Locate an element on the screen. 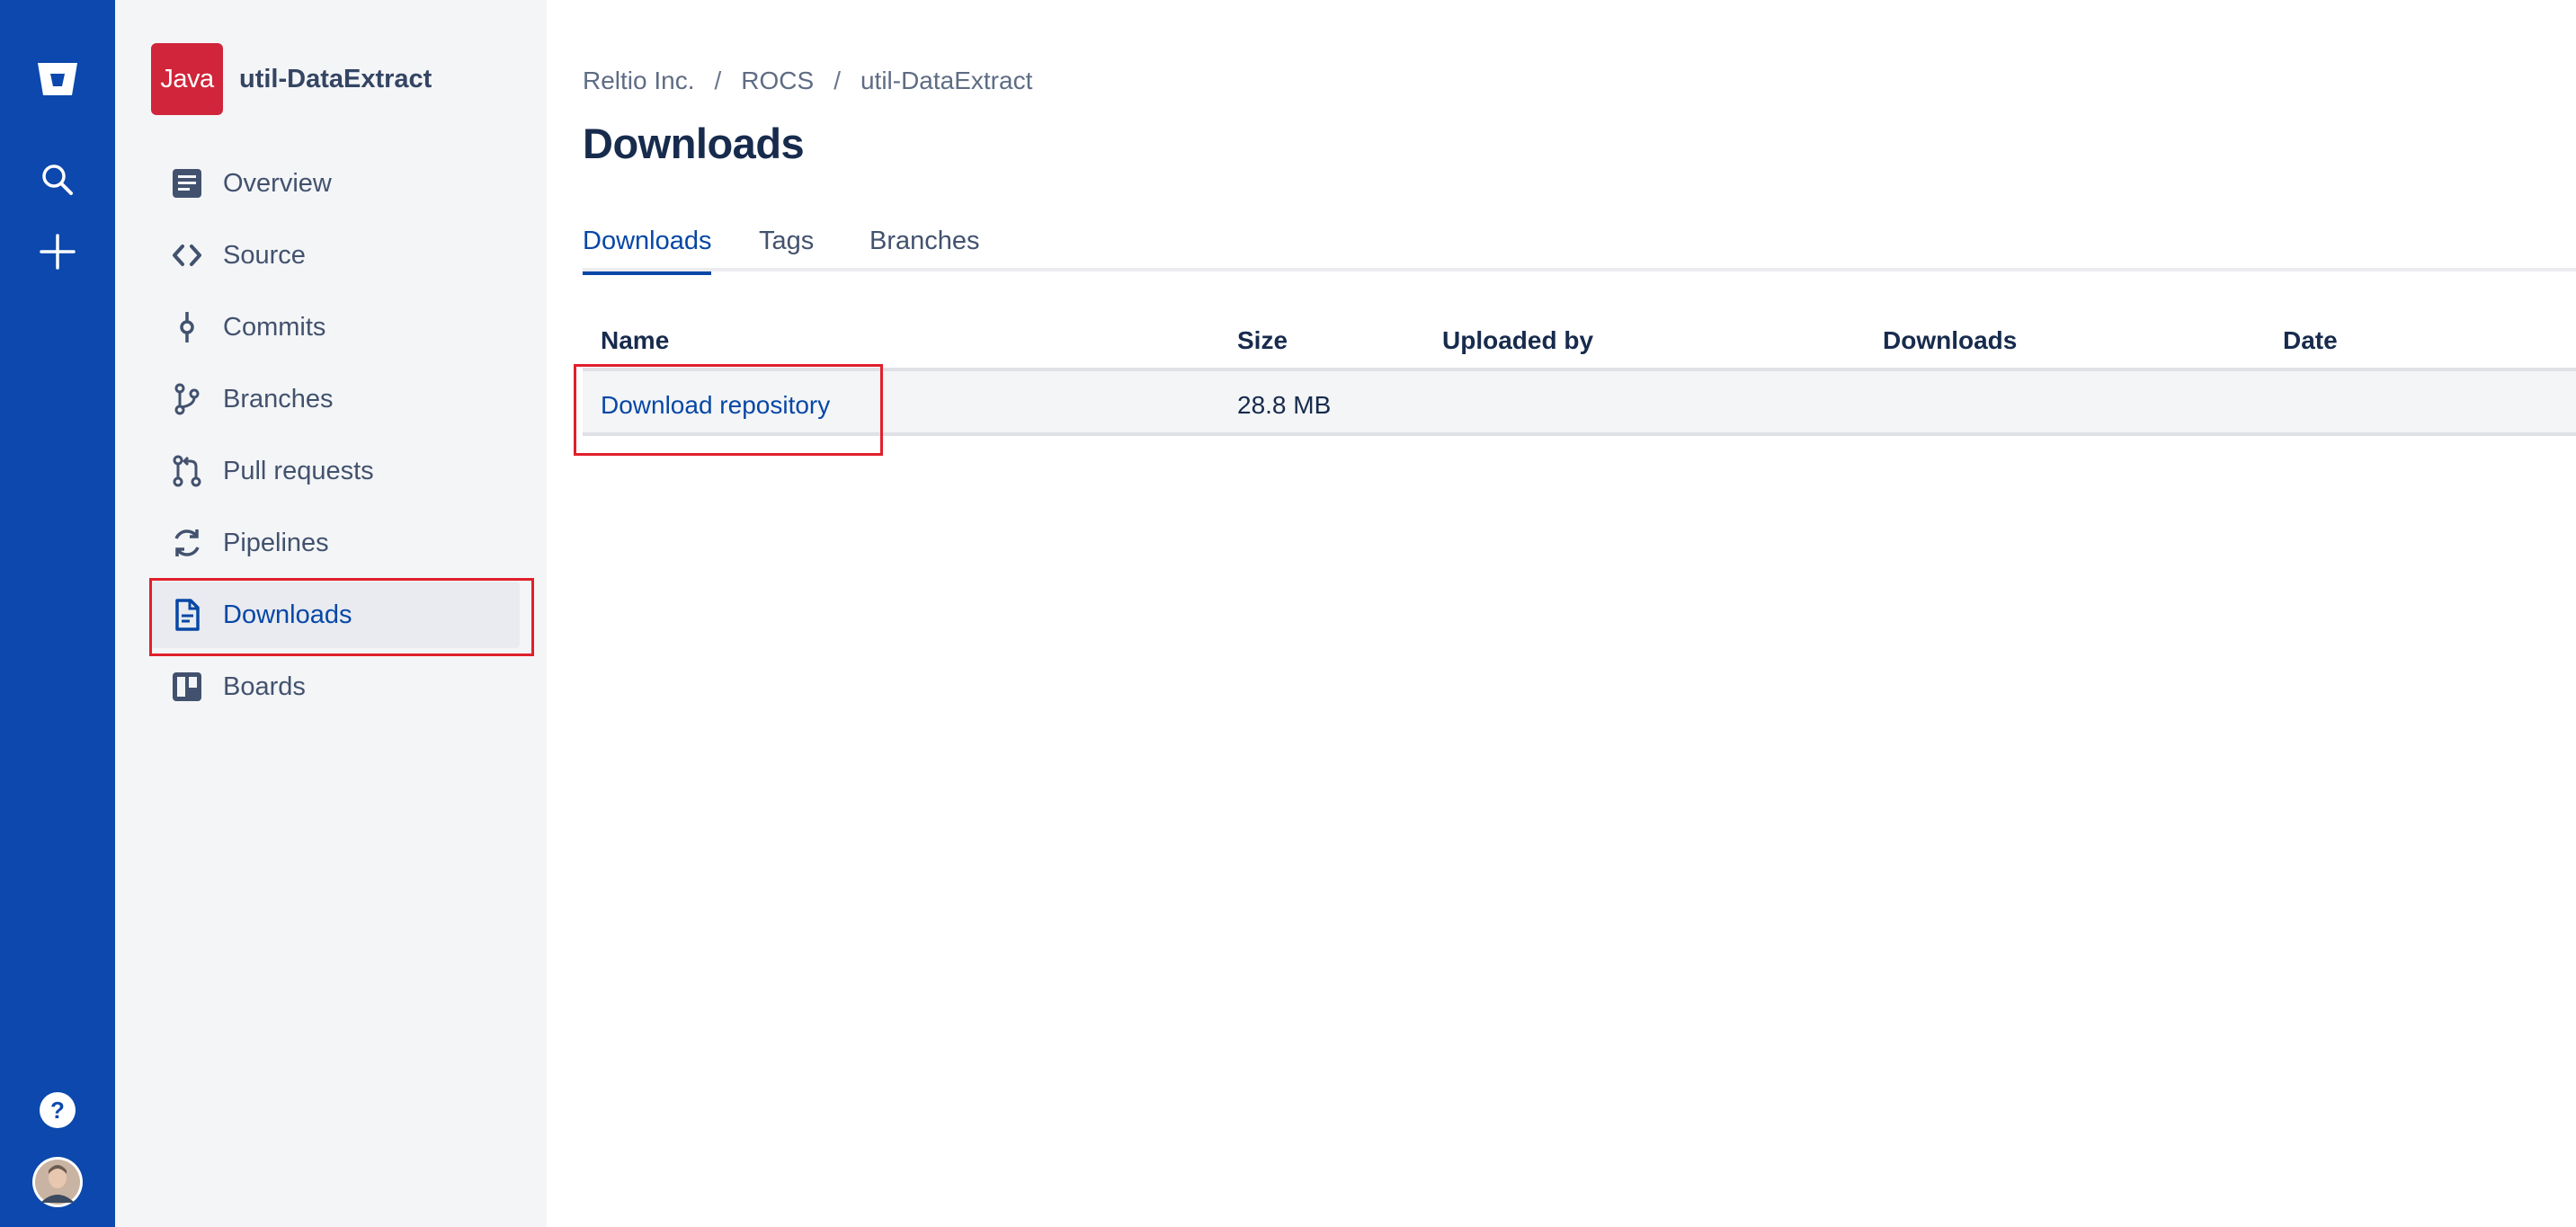 The height and width of the screenshot is (1227, 2576). search-icon is located at coordinates (58, 180).